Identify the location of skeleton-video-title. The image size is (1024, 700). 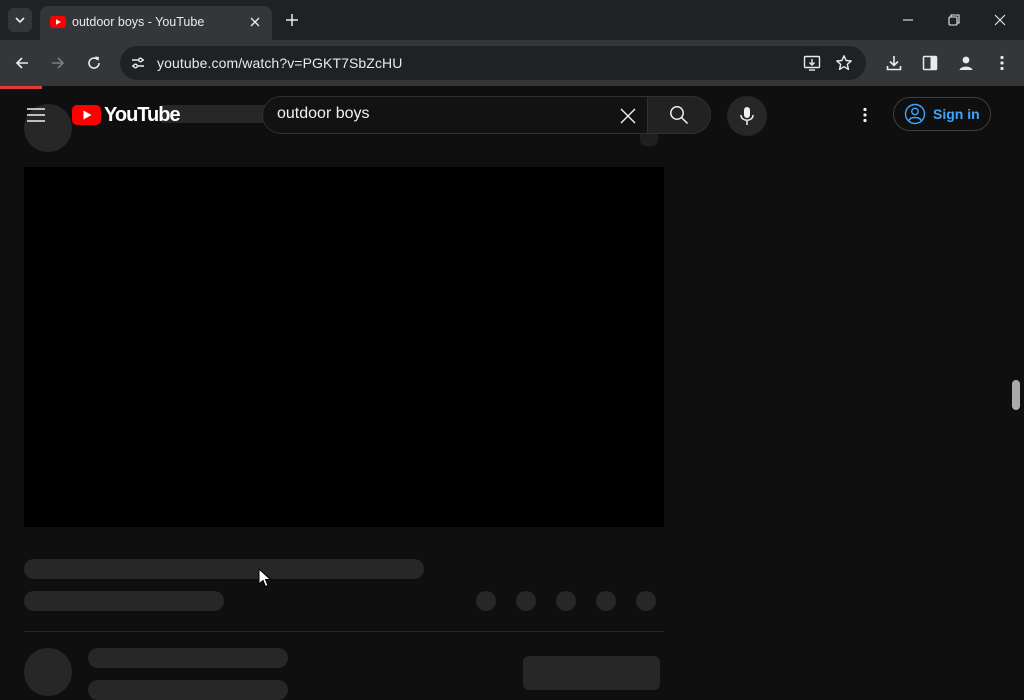
(224, 569).